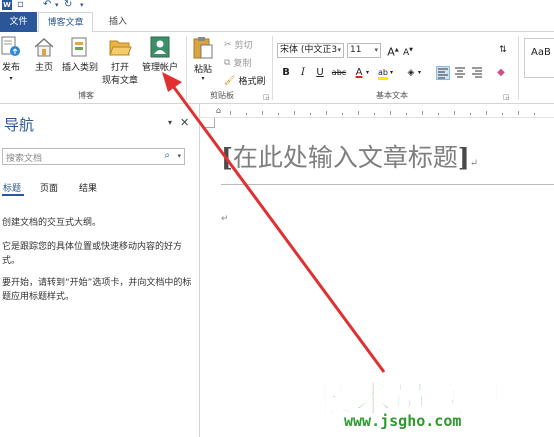  What do you see at coordinates (12, 187) in the screenshot?
I see `tab-headings: 标题` at bounding box center [12, 187].